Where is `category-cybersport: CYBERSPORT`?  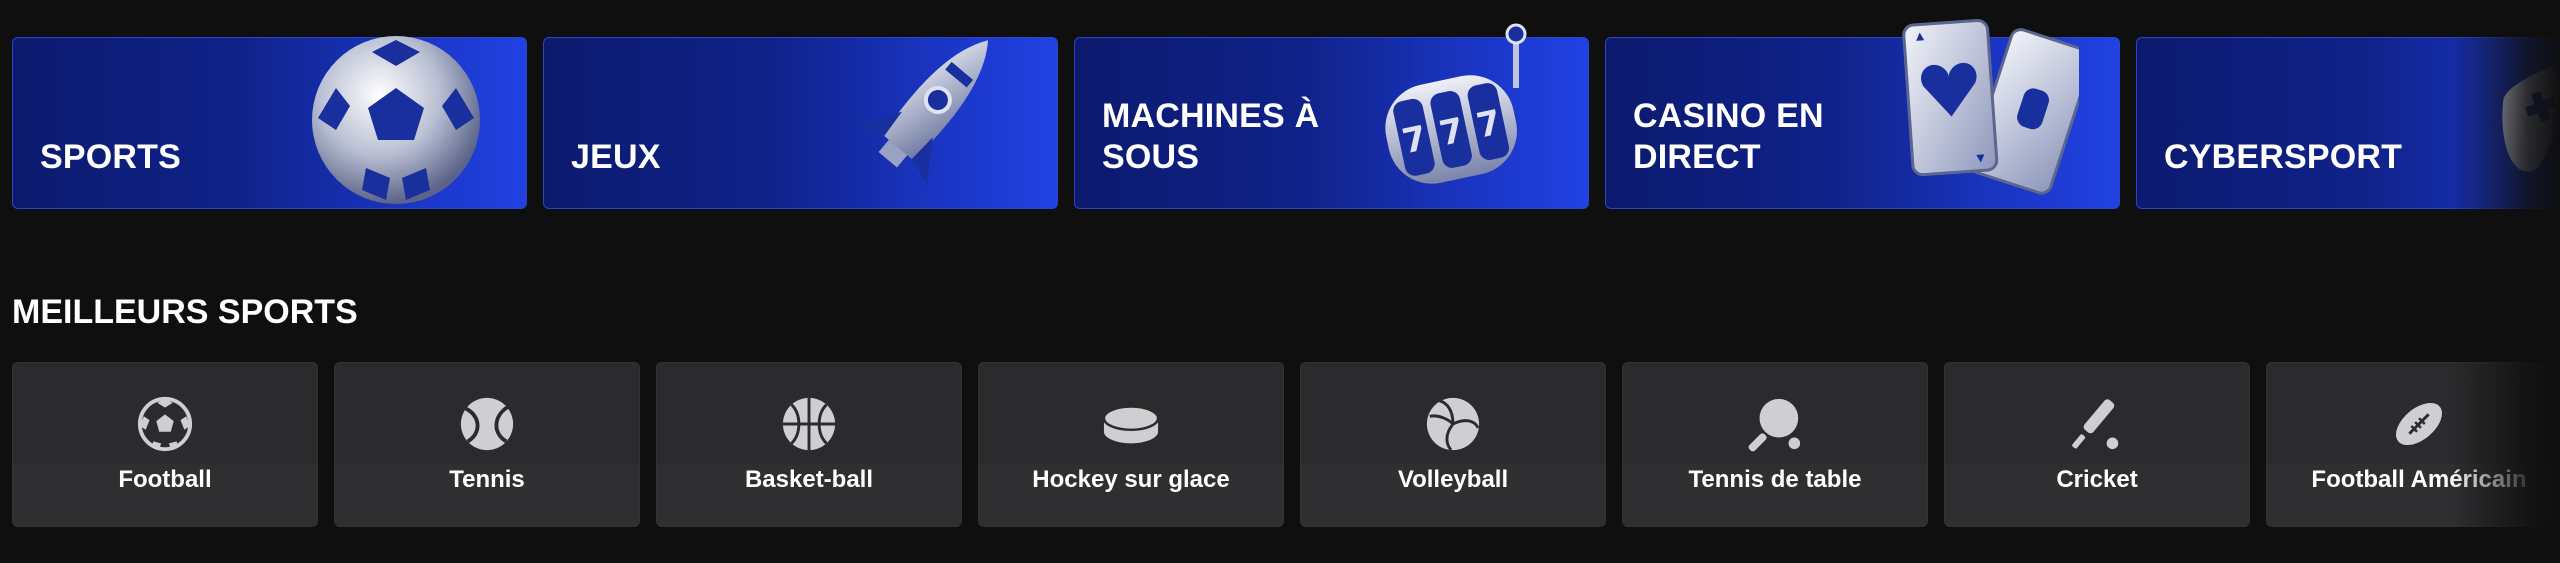
category-cybersport: CYBERSPORT is located at coordinates (2348, 123).